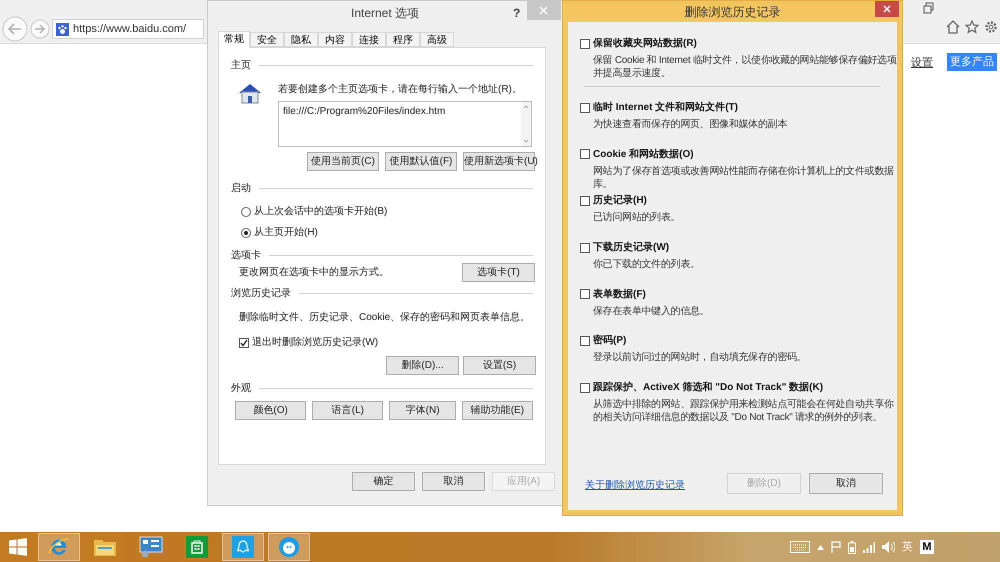 The image size is (1000, 562). I want to click on history-button: 设置(S), so click(499, 365).